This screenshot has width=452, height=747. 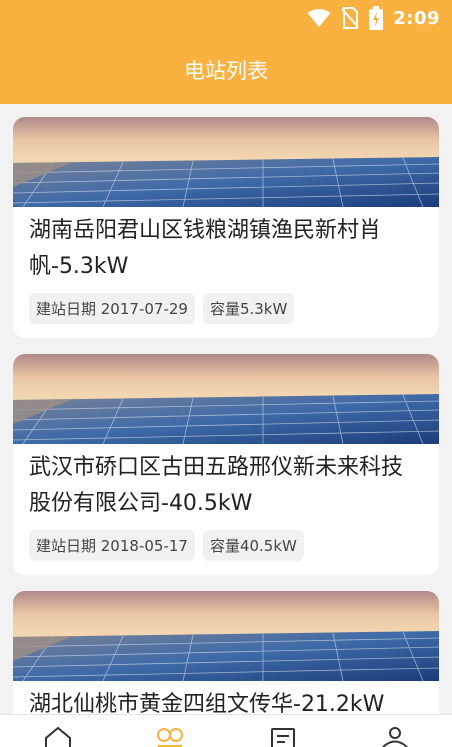 What do you see at coordinates (319, 18) in the screenshot?
I see `wifi-icon` at bounding box center [319, 18].